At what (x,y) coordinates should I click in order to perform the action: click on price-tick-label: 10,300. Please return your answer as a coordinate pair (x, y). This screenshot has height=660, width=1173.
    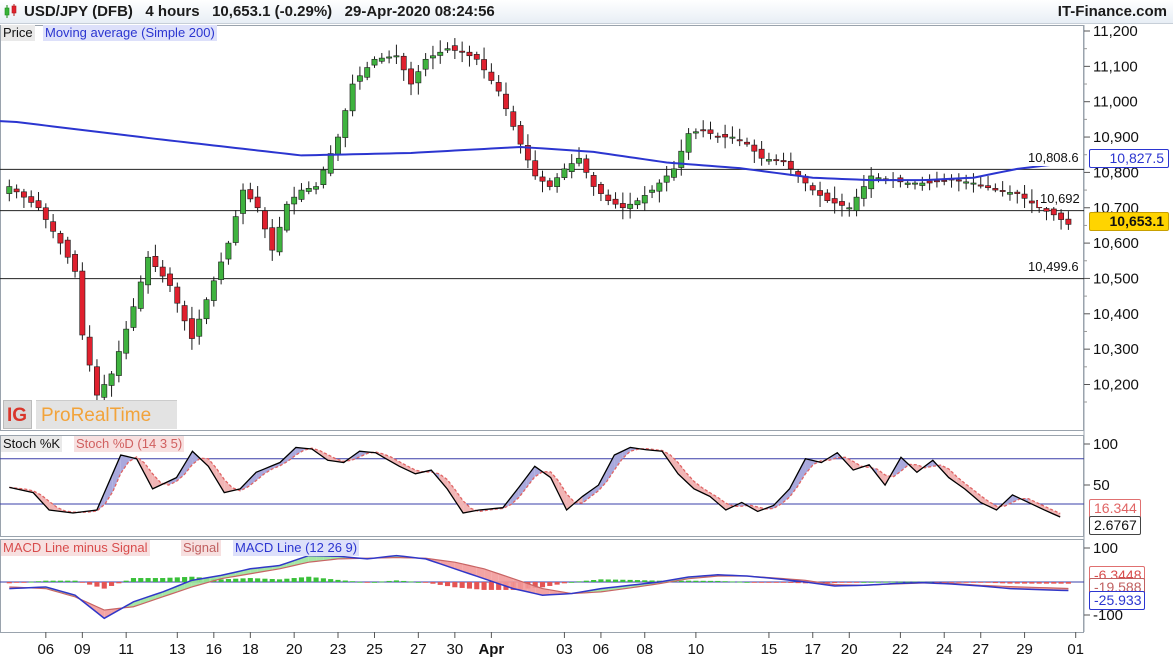
    Looking at the image, I should click on (1116, 349).